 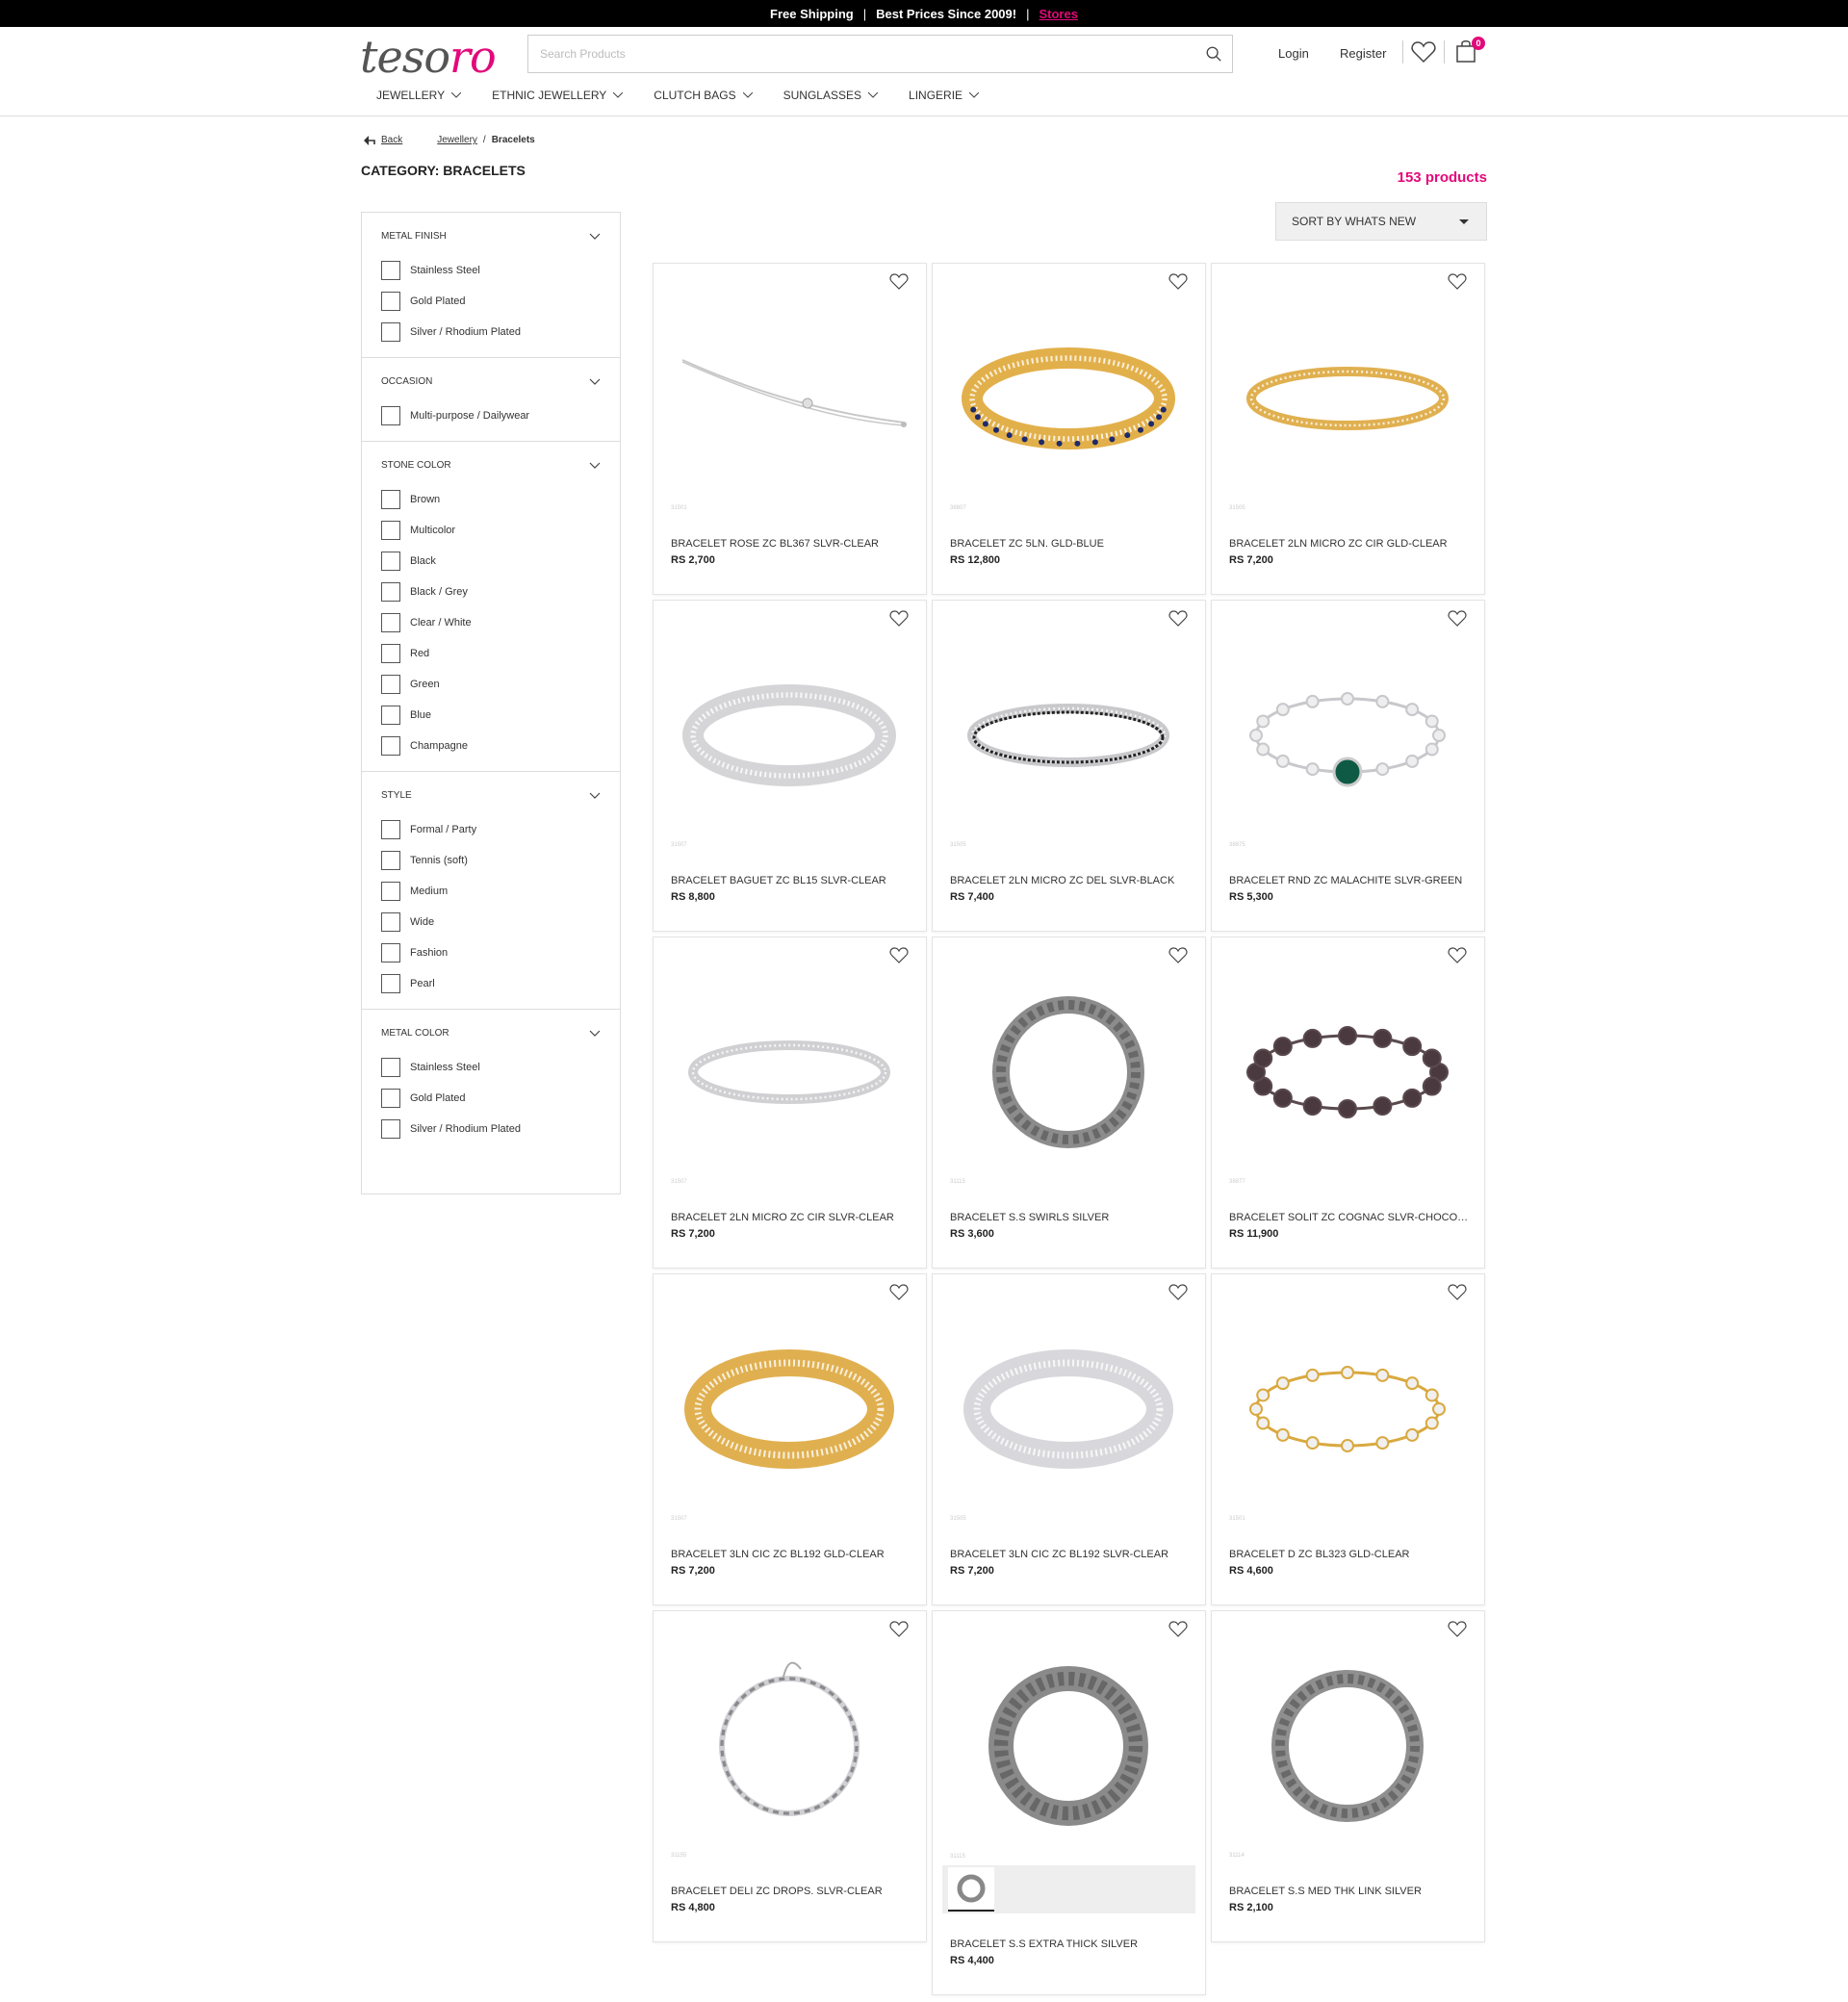 I want to click on product-name: BRACELET ROSE ZC BL367 SLVR-CLEAR, so click(x=791, y=544).